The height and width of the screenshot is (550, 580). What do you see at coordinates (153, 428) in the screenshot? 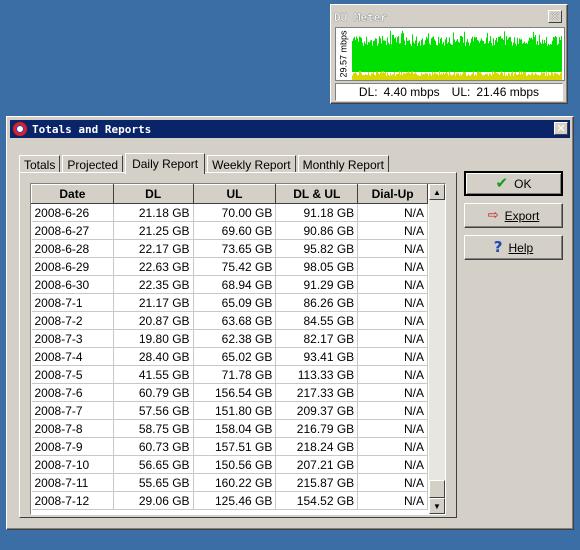
I see `table-cell: 58.75 GB` at bounding box center [153, 428].